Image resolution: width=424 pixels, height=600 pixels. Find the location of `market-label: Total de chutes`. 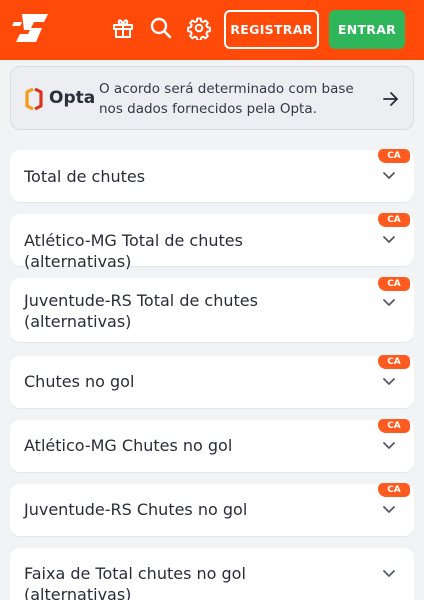

market-label: Total de chutes is located at coordinates (85, 176).